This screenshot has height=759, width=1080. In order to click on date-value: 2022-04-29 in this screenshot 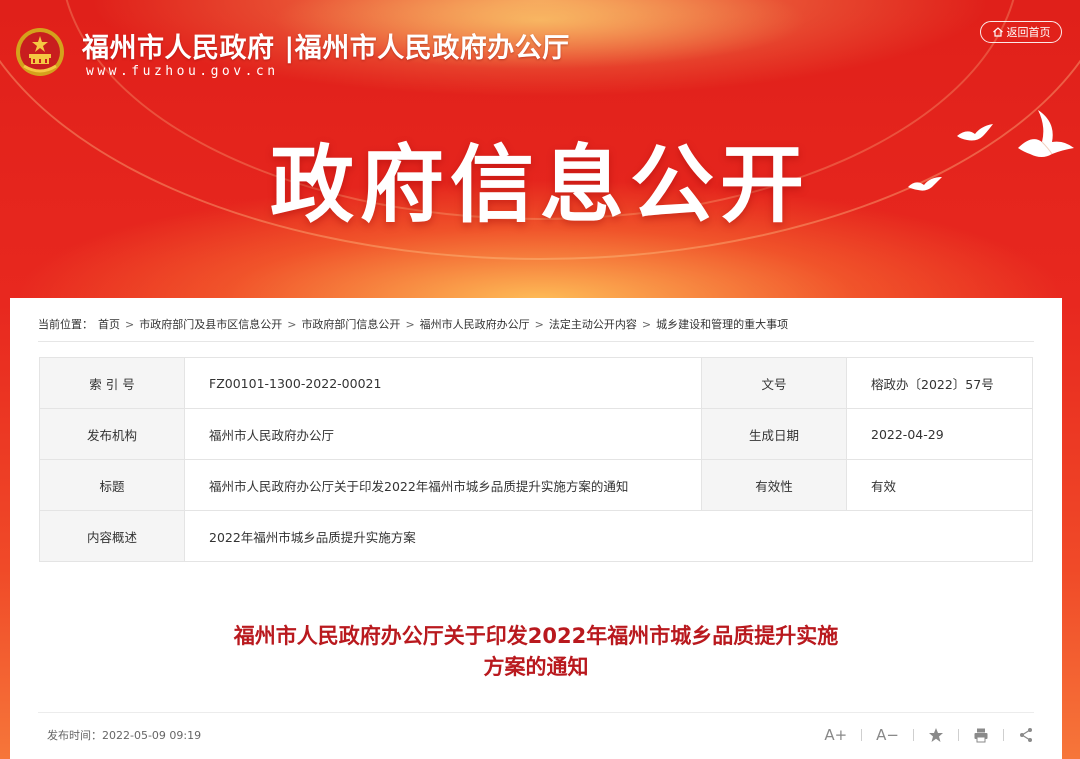, I will do `click(939, 434)`.